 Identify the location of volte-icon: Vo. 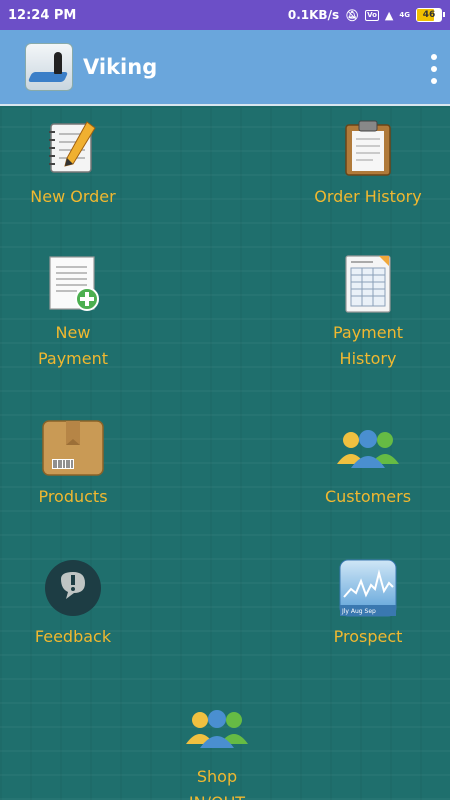
(372, 15).